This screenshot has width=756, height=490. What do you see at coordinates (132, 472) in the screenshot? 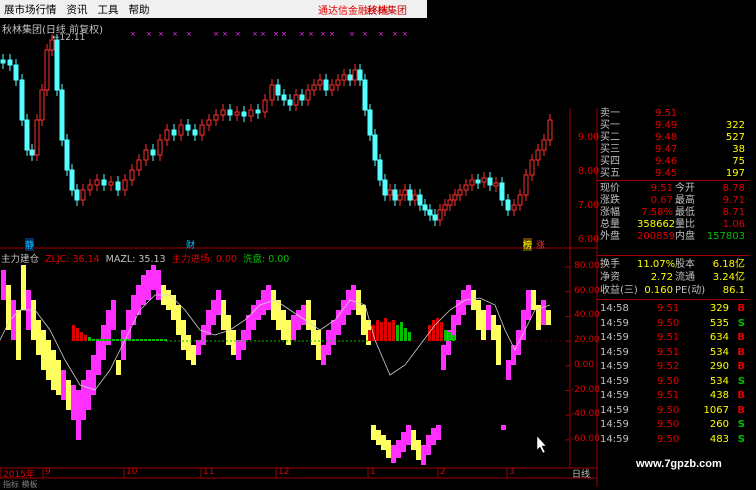
I see `timeline-label: 10` at bounding box center [132, 472].